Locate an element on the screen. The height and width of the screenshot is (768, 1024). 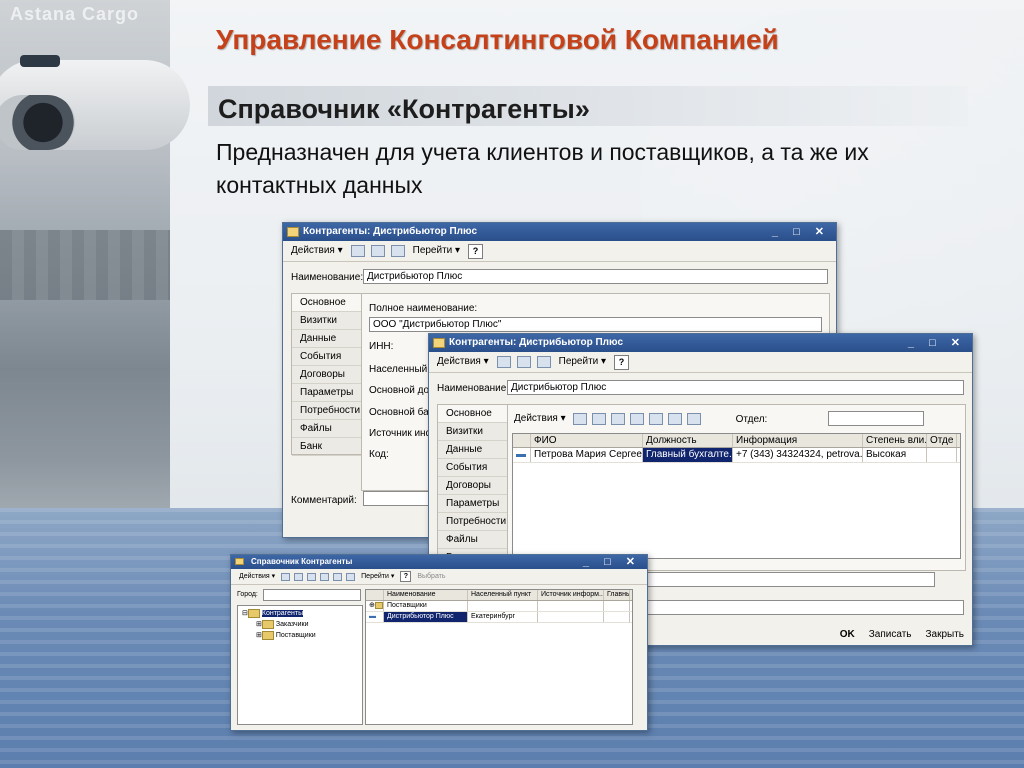
tree-item-suppliers: ⊞ Поставщики is located at coordinates (302, 635).